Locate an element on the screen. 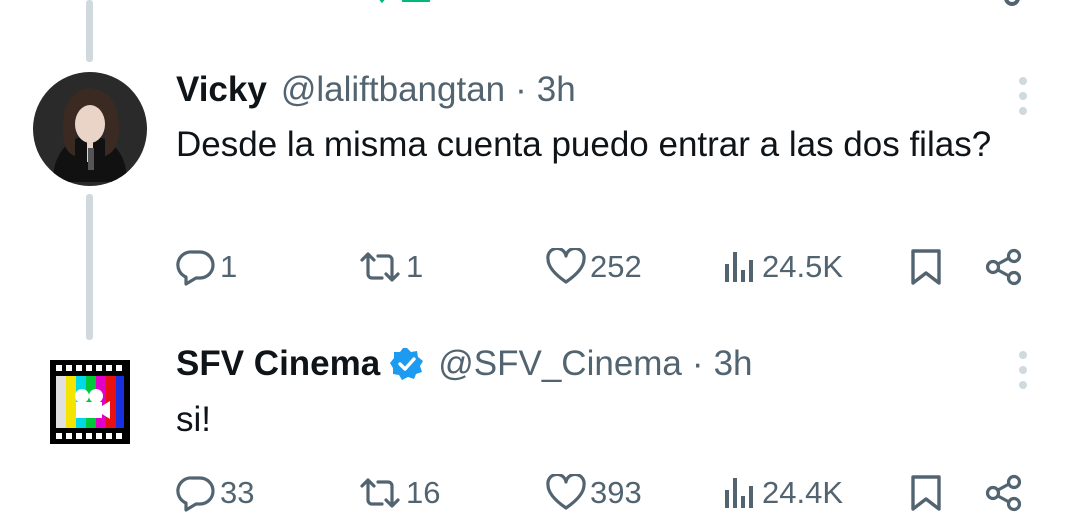 The image size is (1080, 532). reply-button: 33 is located at coordinates (215, 493).